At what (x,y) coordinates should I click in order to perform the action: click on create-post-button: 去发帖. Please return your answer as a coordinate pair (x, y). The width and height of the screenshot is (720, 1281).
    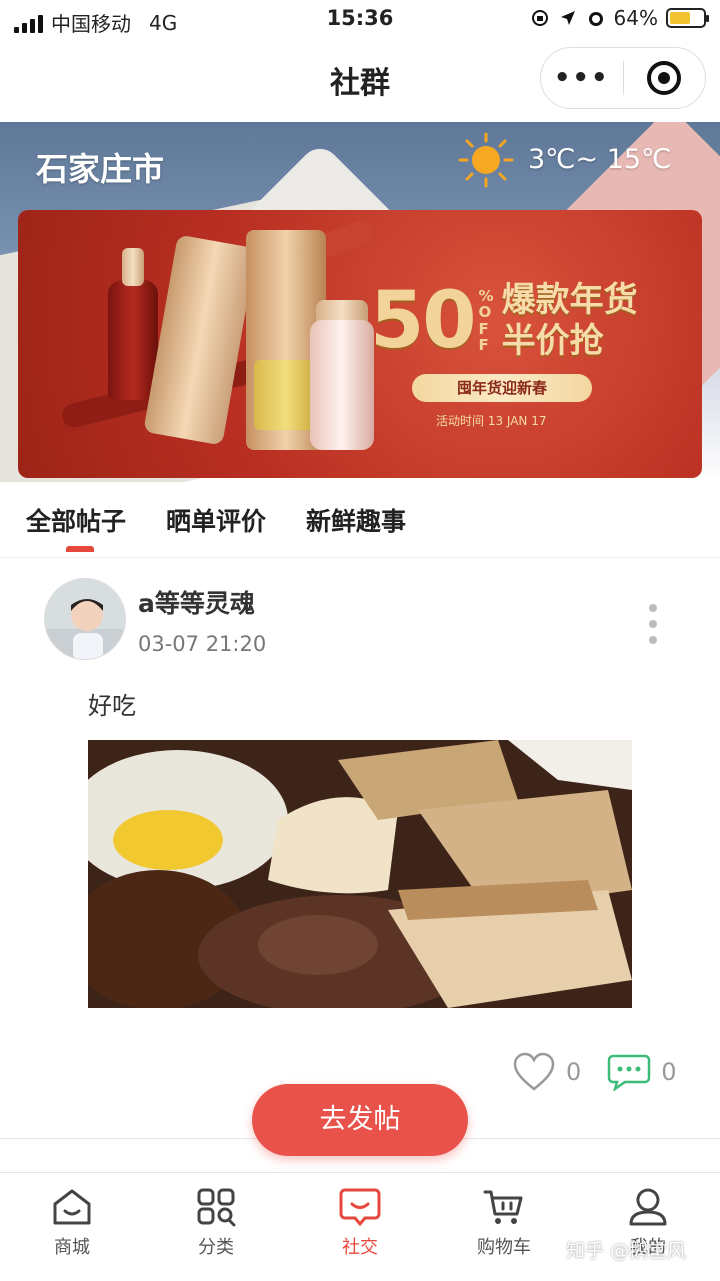
    Looking at the image, I should click on (360, 1120).